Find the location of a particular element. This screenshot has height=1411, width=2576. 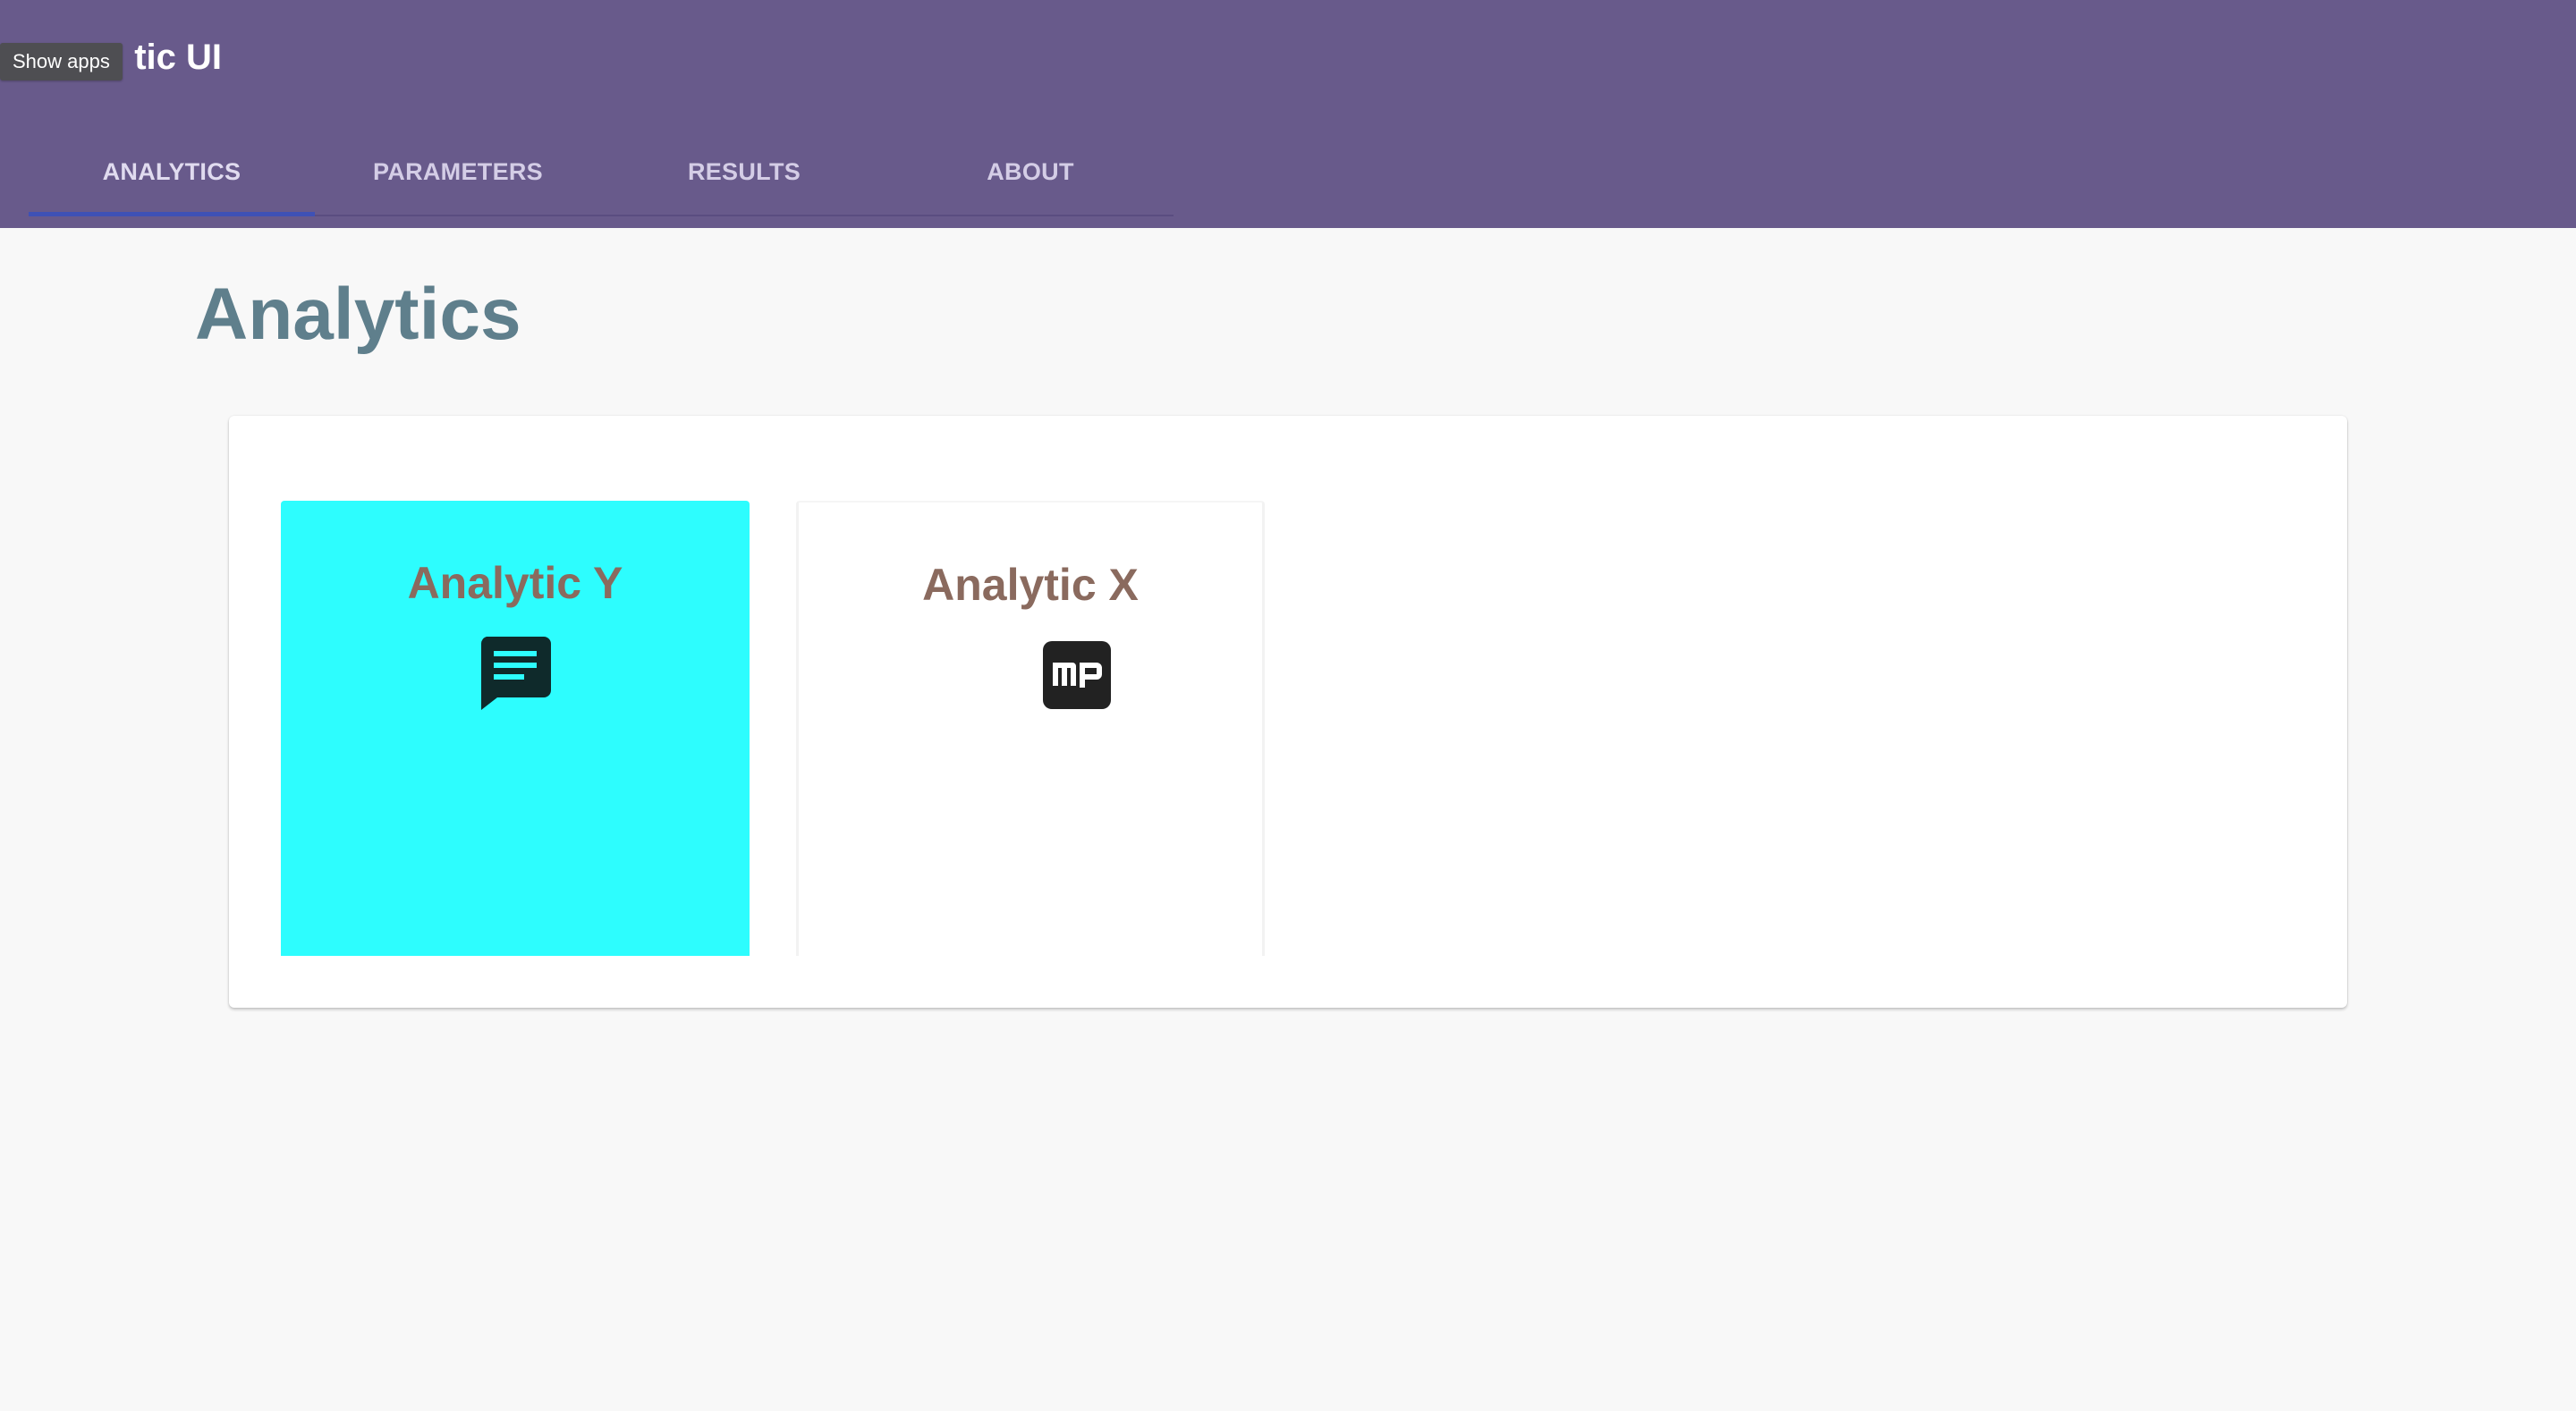

mp-logo-icon is located at coordinates (1077, 675).